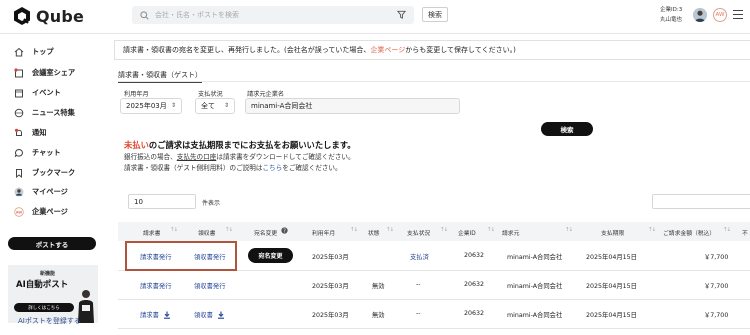  I want to click on col-extra: 不, so click(745, 232).